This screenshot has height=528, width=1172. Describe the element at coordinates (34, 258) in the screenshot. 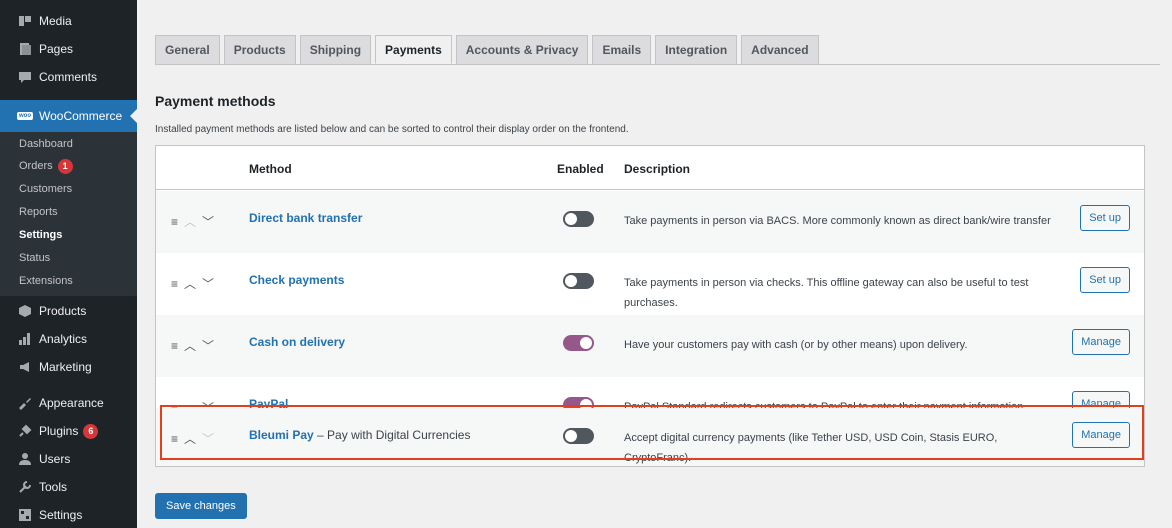

I see `submenu-status: Status` at that location.